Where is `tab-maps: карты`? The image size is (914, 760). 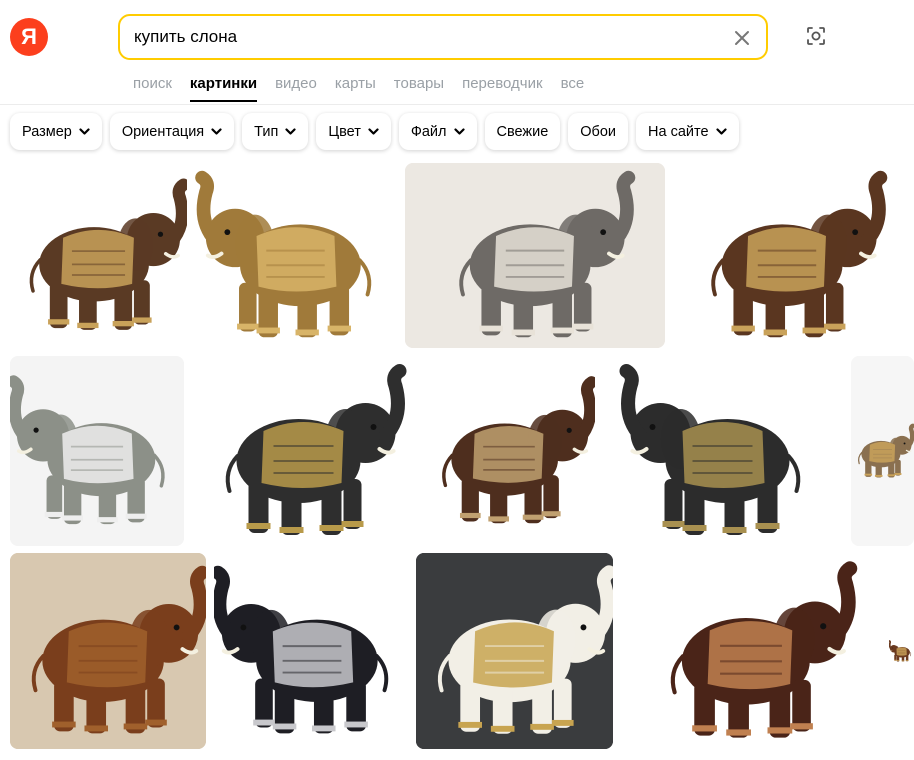 tab-maps: карты is located at coordinates (355, 88).